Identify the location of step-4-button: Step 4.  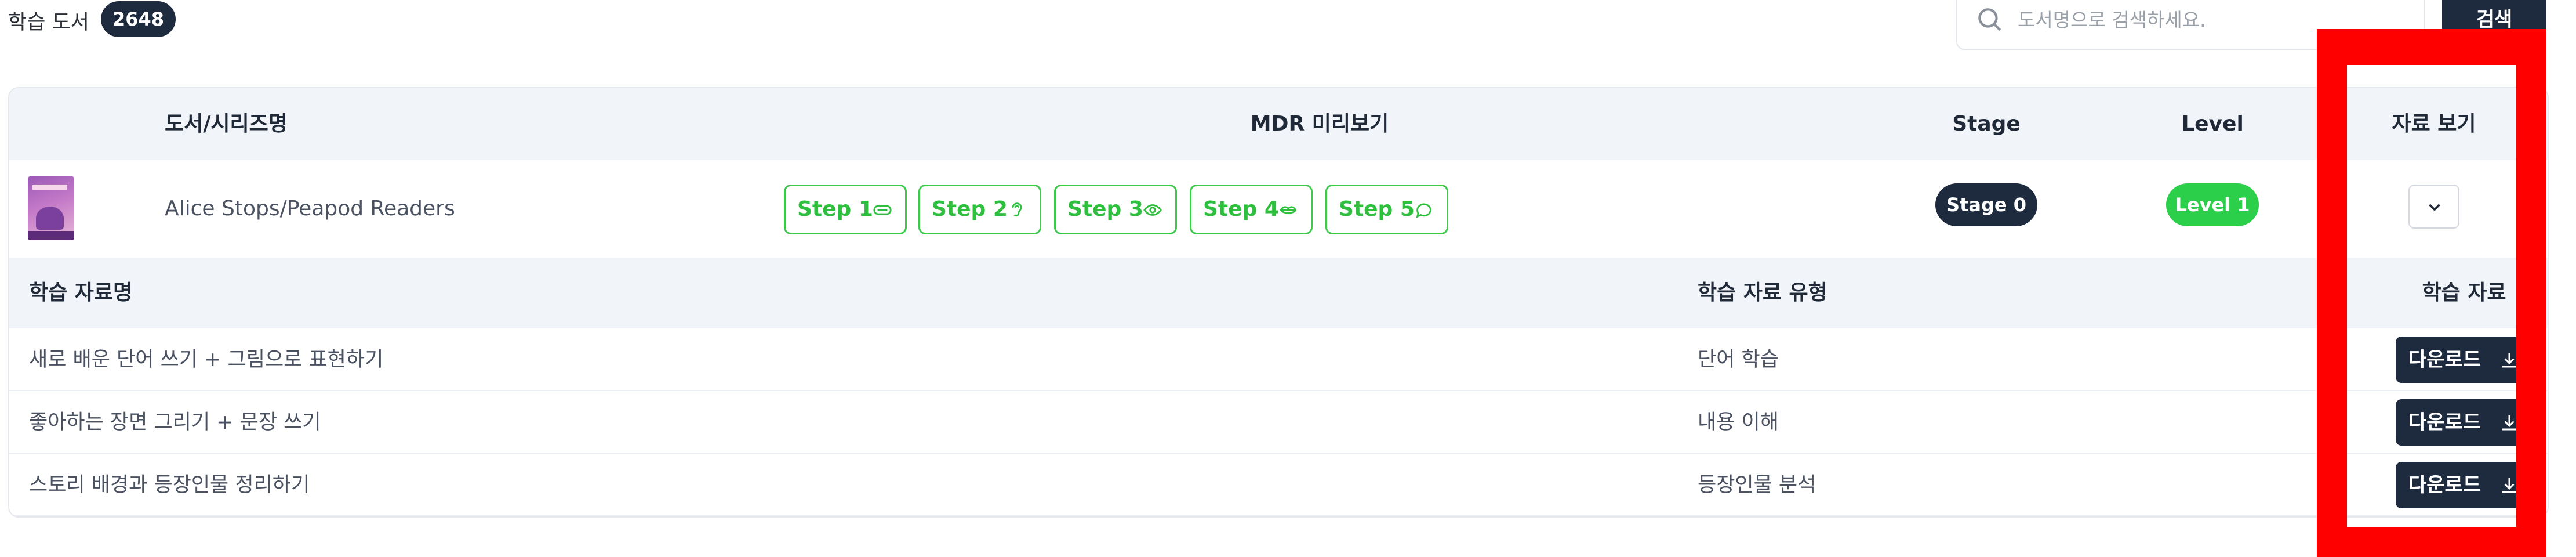
(1251, 209).